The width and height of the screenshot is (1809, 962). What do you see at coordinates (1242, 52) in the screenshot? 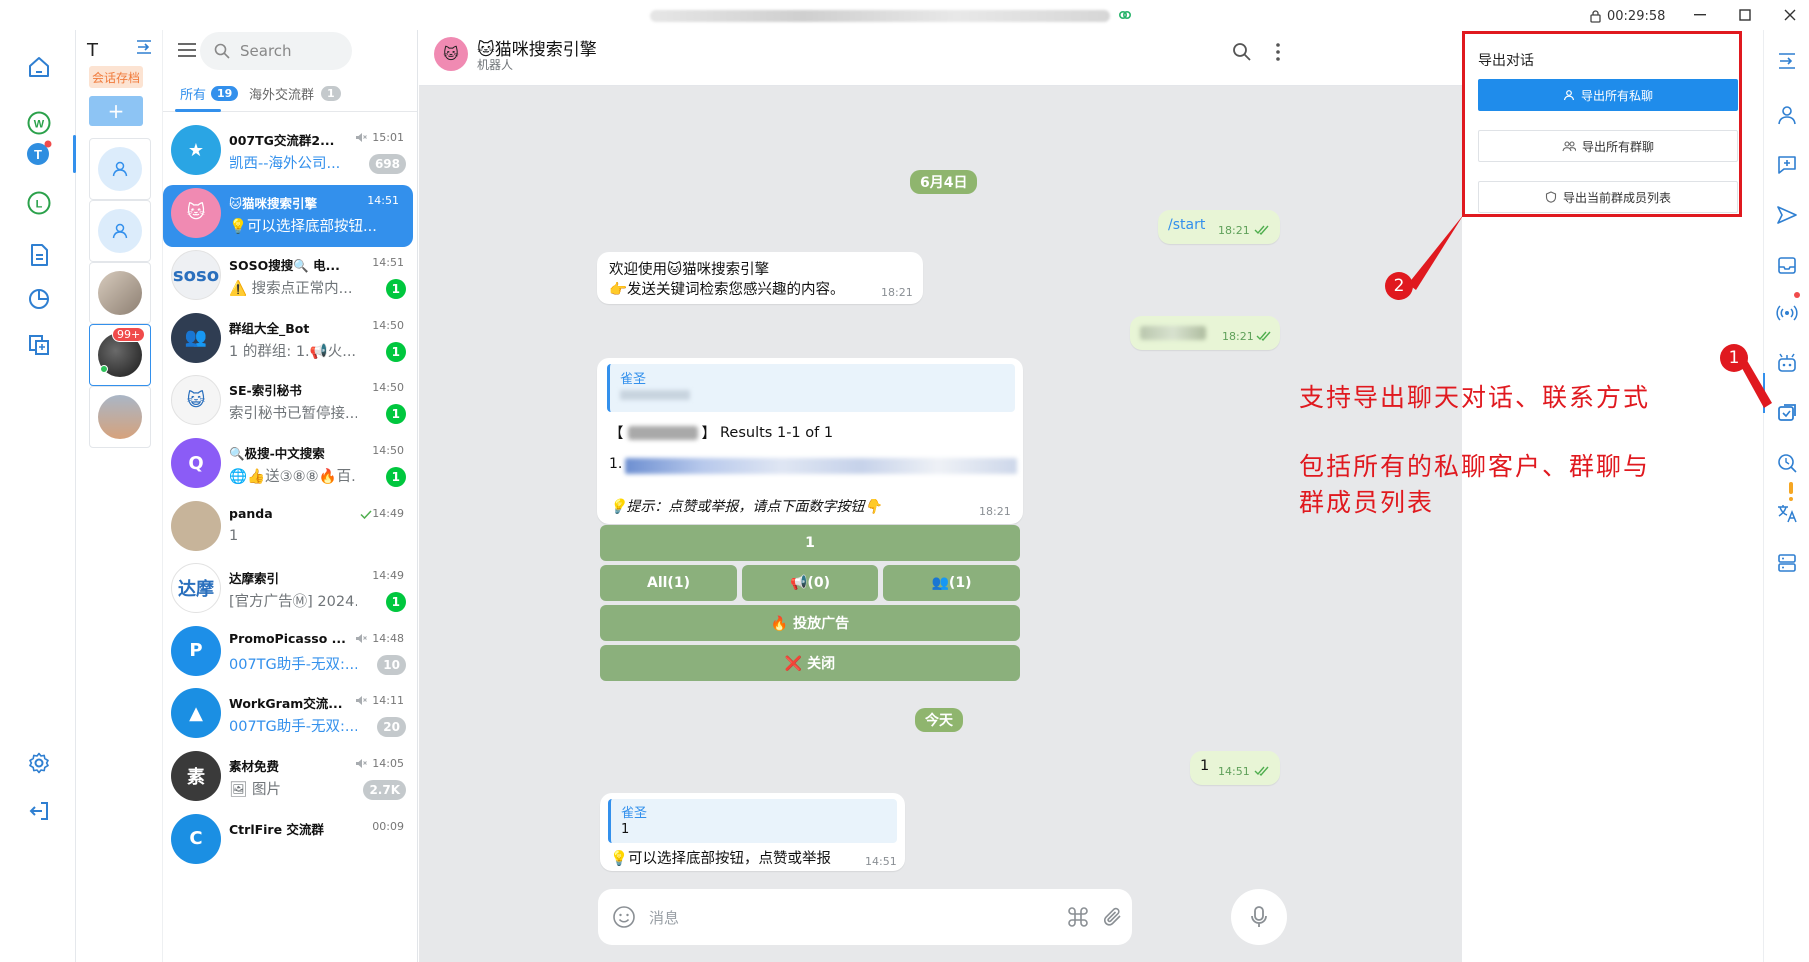
I see `search-icon` at bounding box center [1242, 52].